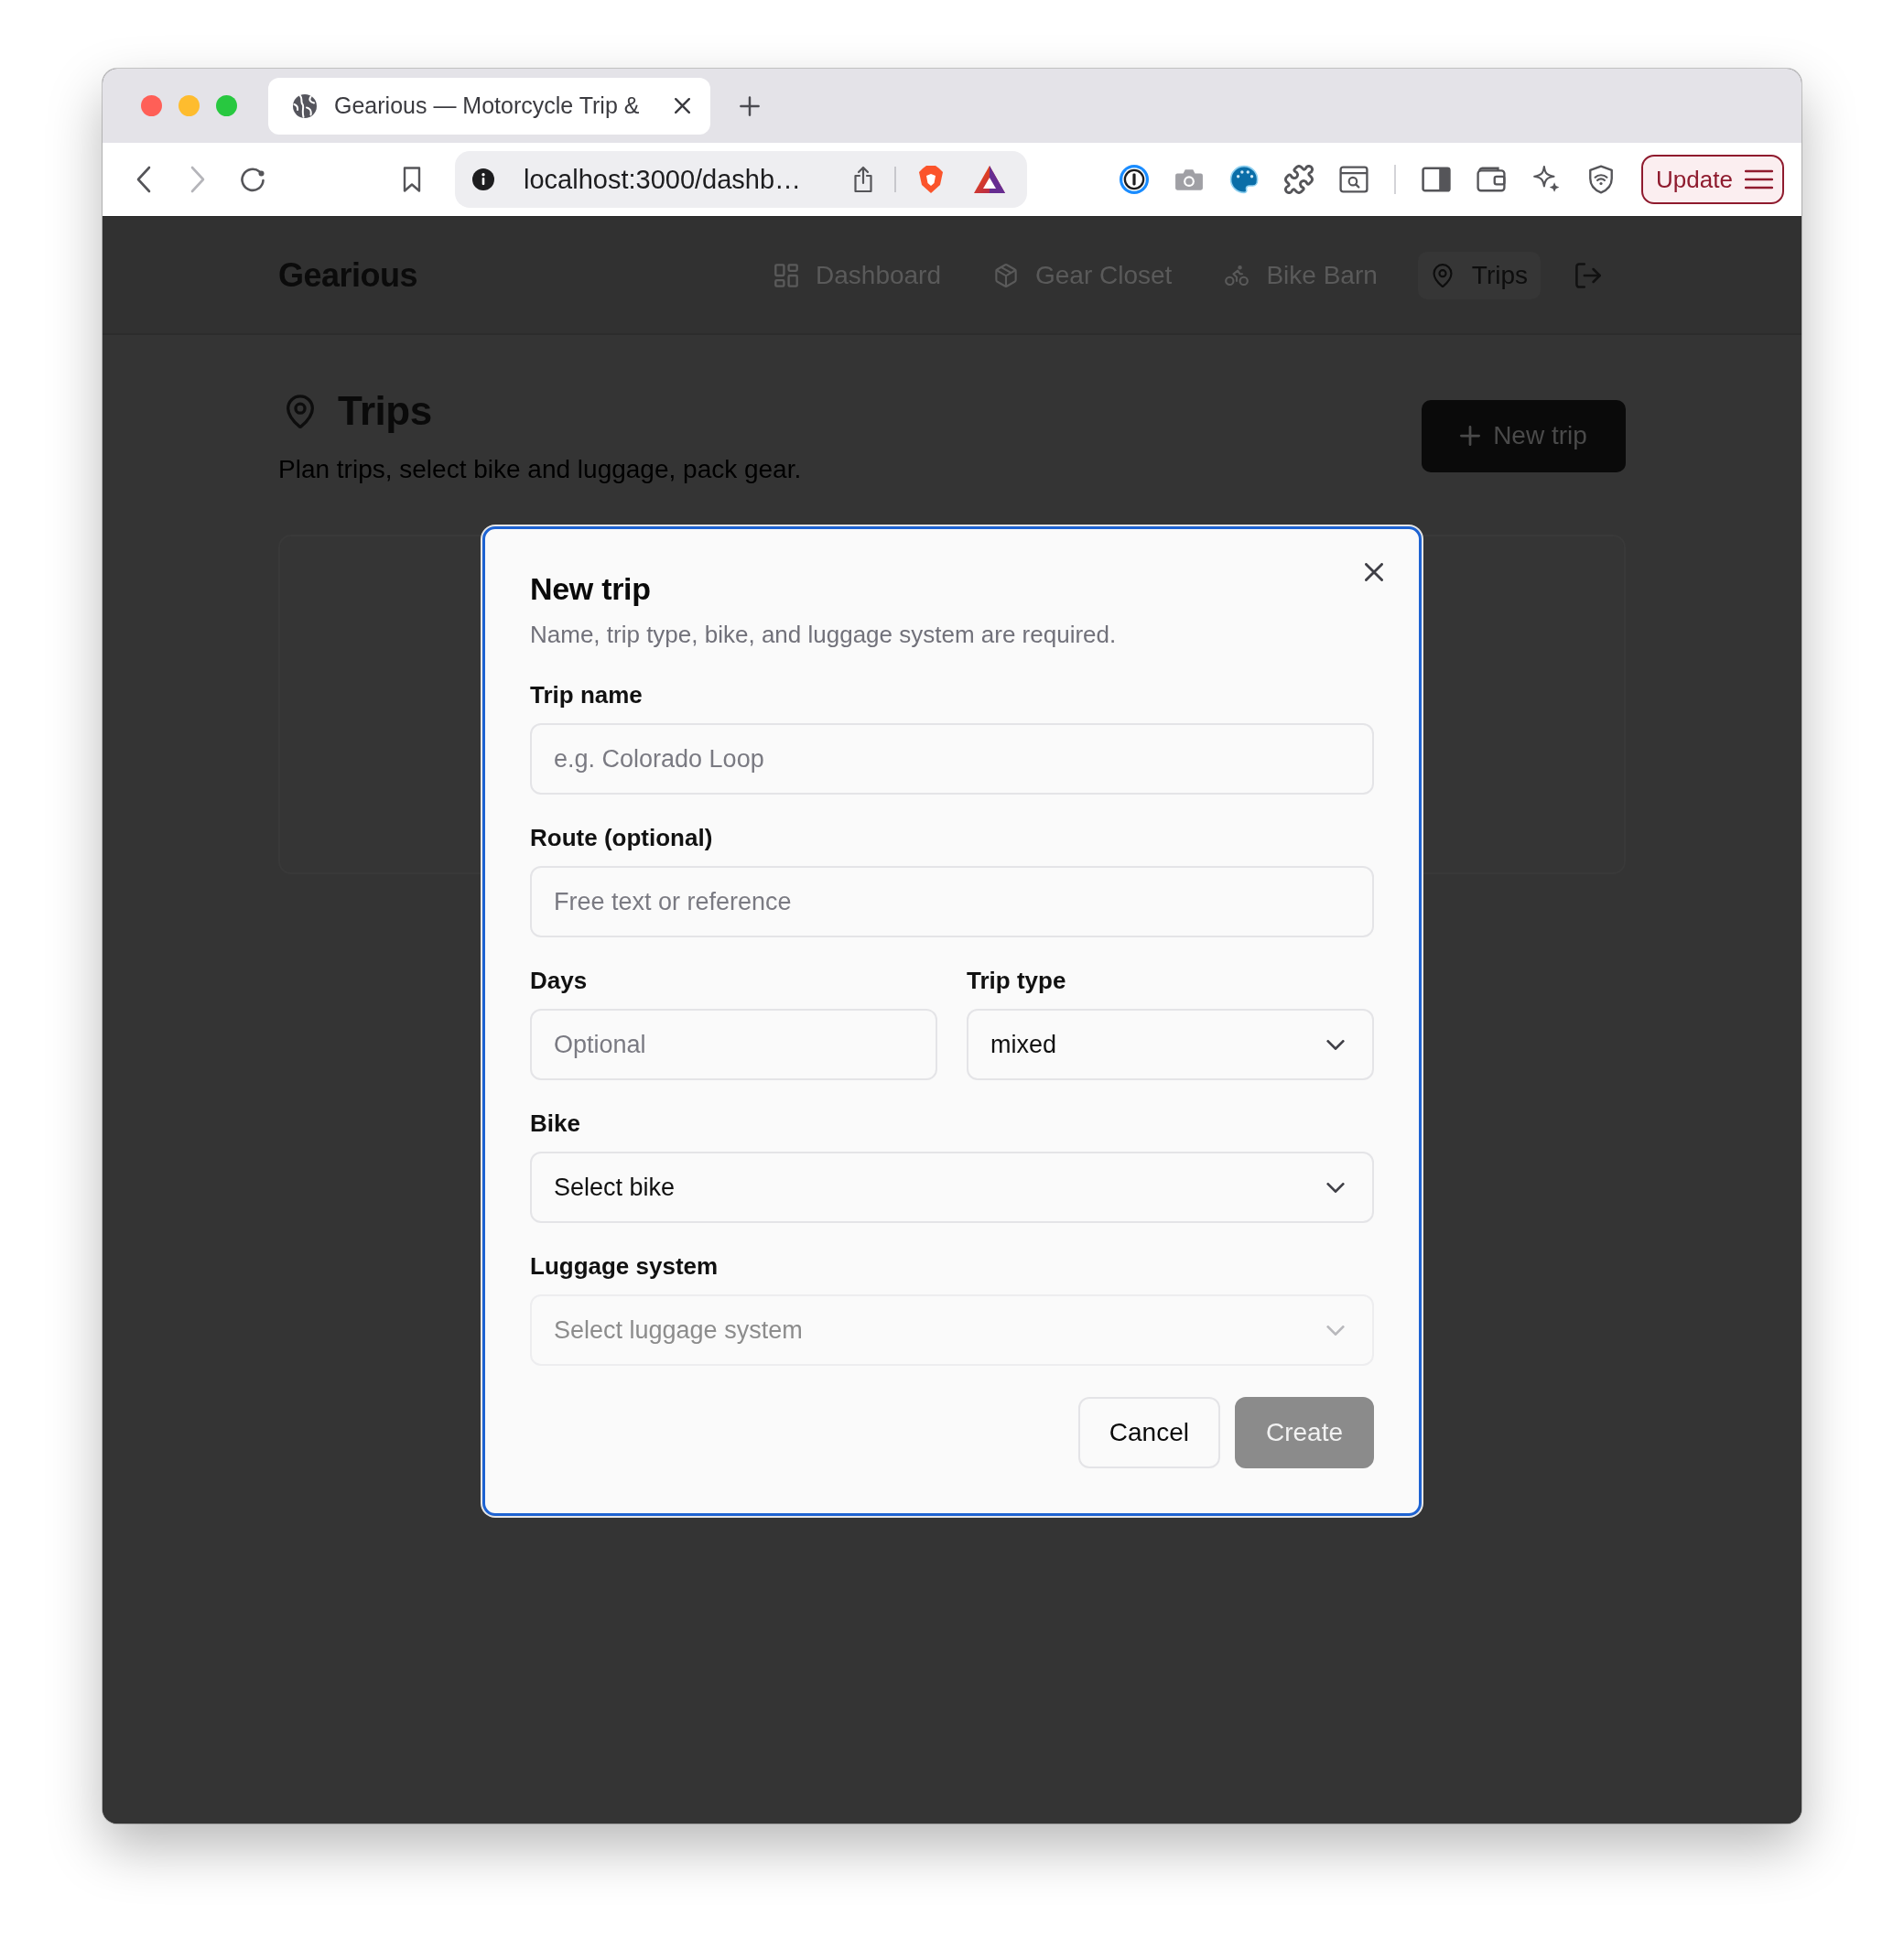 This screenshot has height=1959, width=1904. I want to click on triangle-logo-icon, so click(989, 179).